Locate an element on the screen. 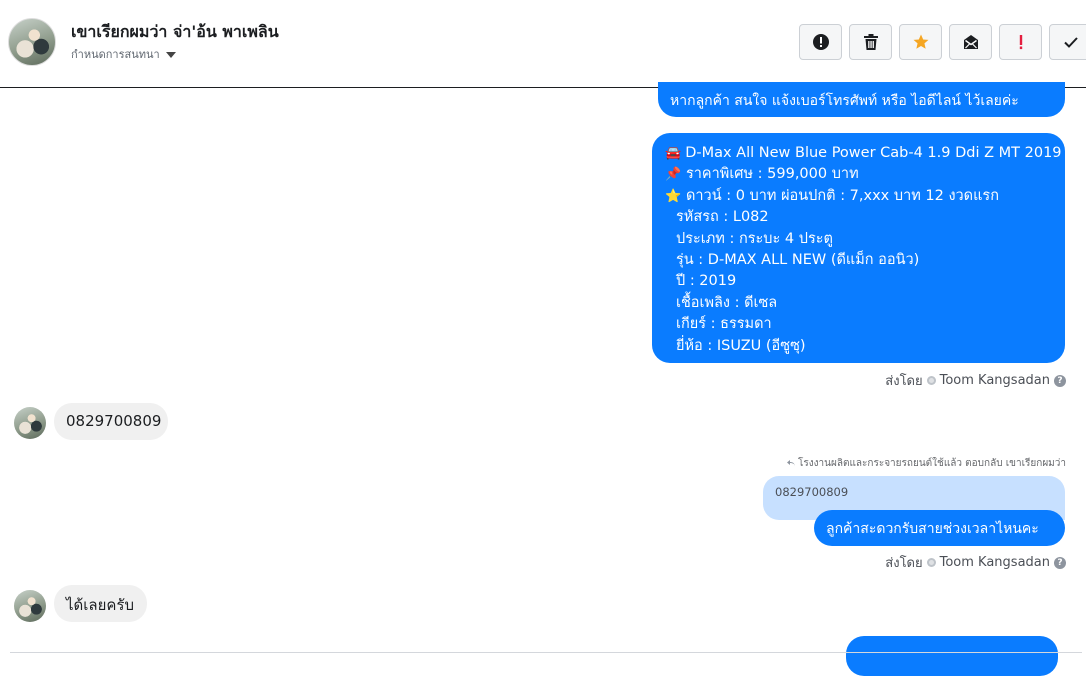  mark-unread-button is located at coordinates (970, 42).